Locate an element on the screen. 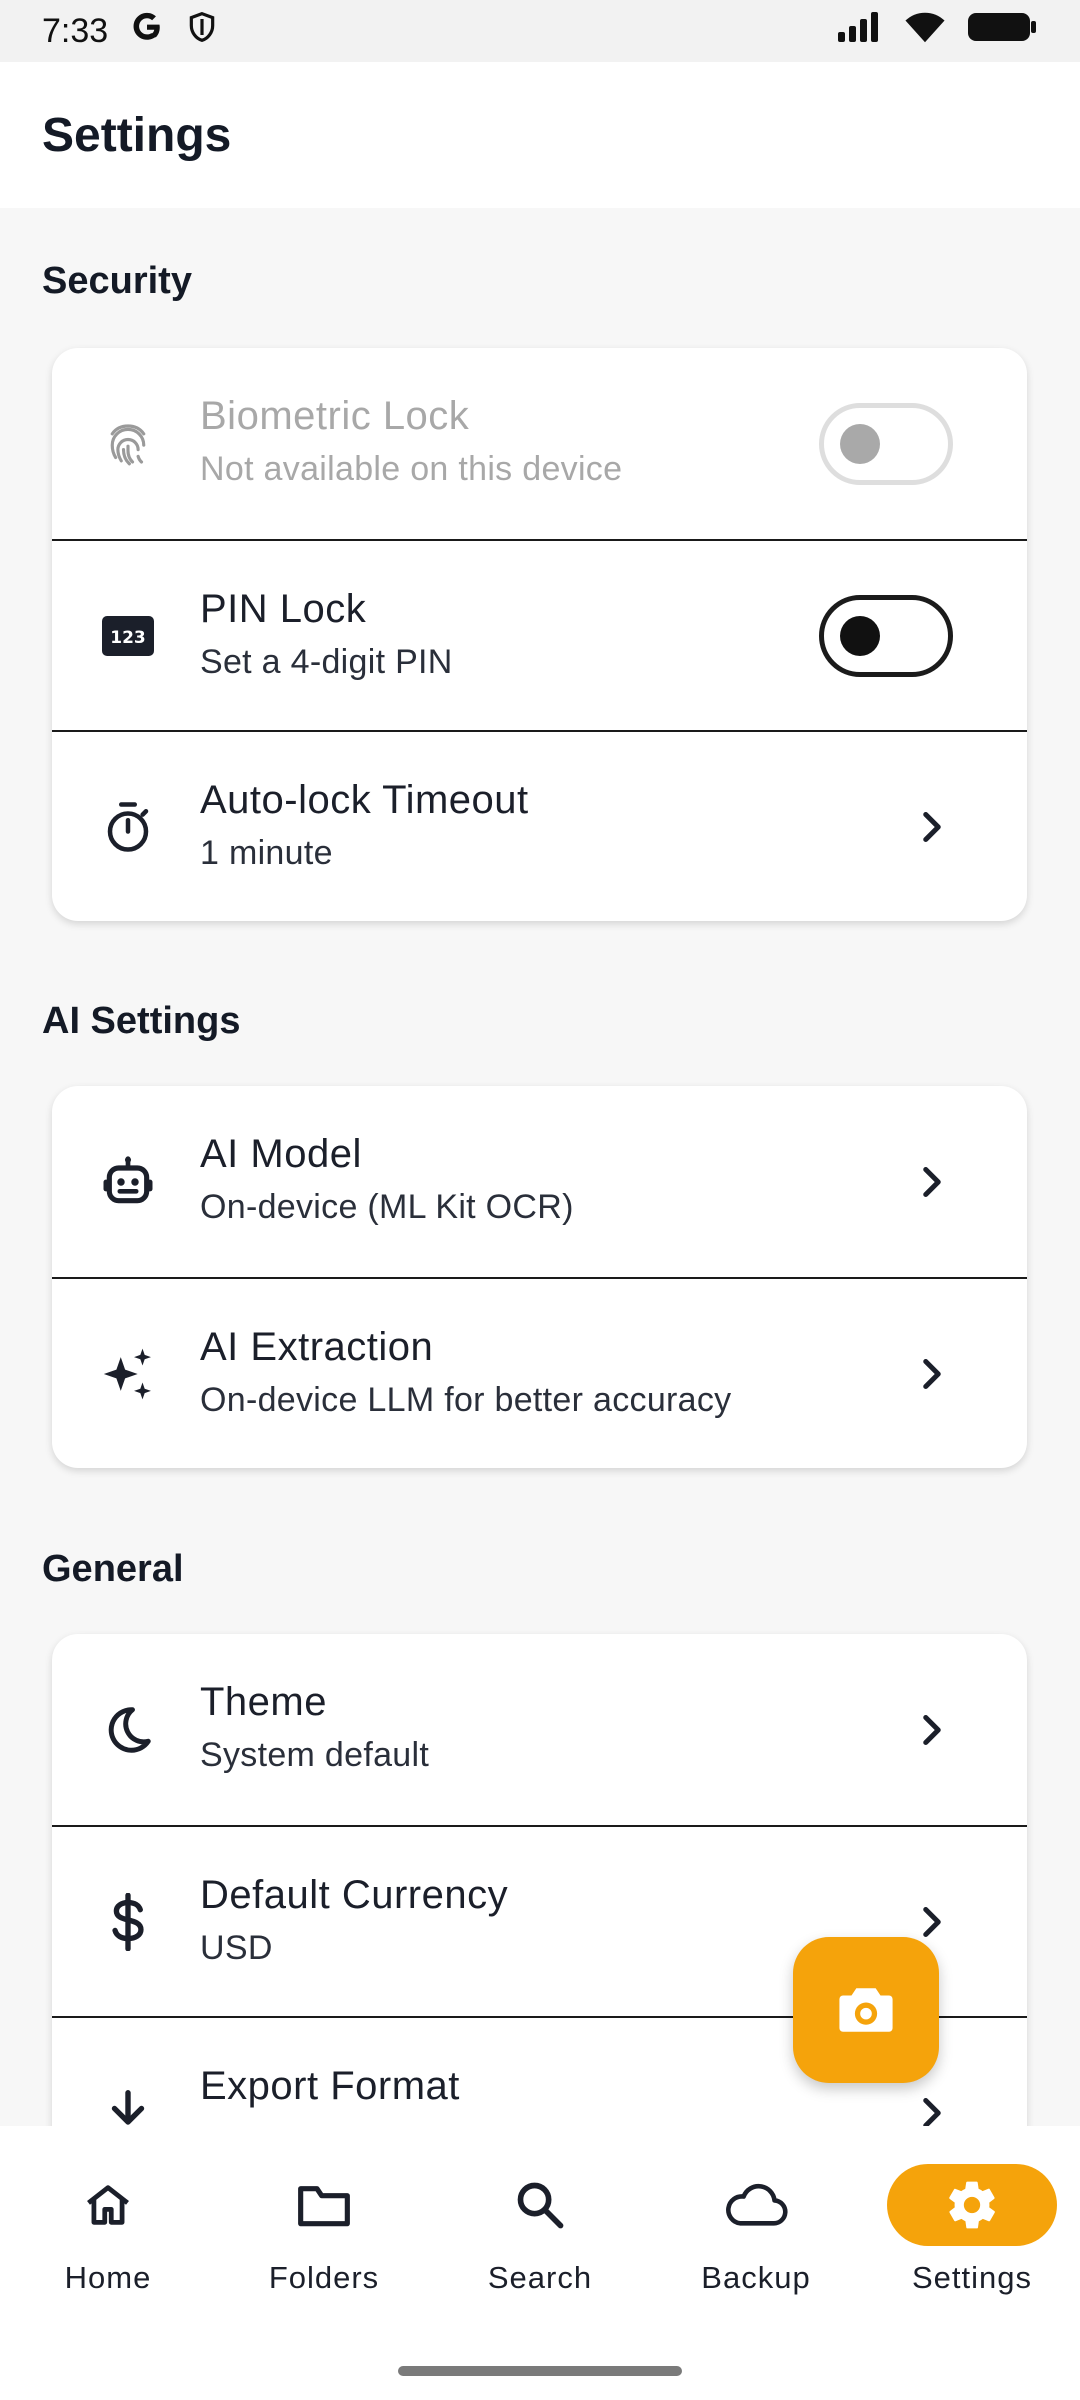  download-icon is located at coordinates (128, 2105).